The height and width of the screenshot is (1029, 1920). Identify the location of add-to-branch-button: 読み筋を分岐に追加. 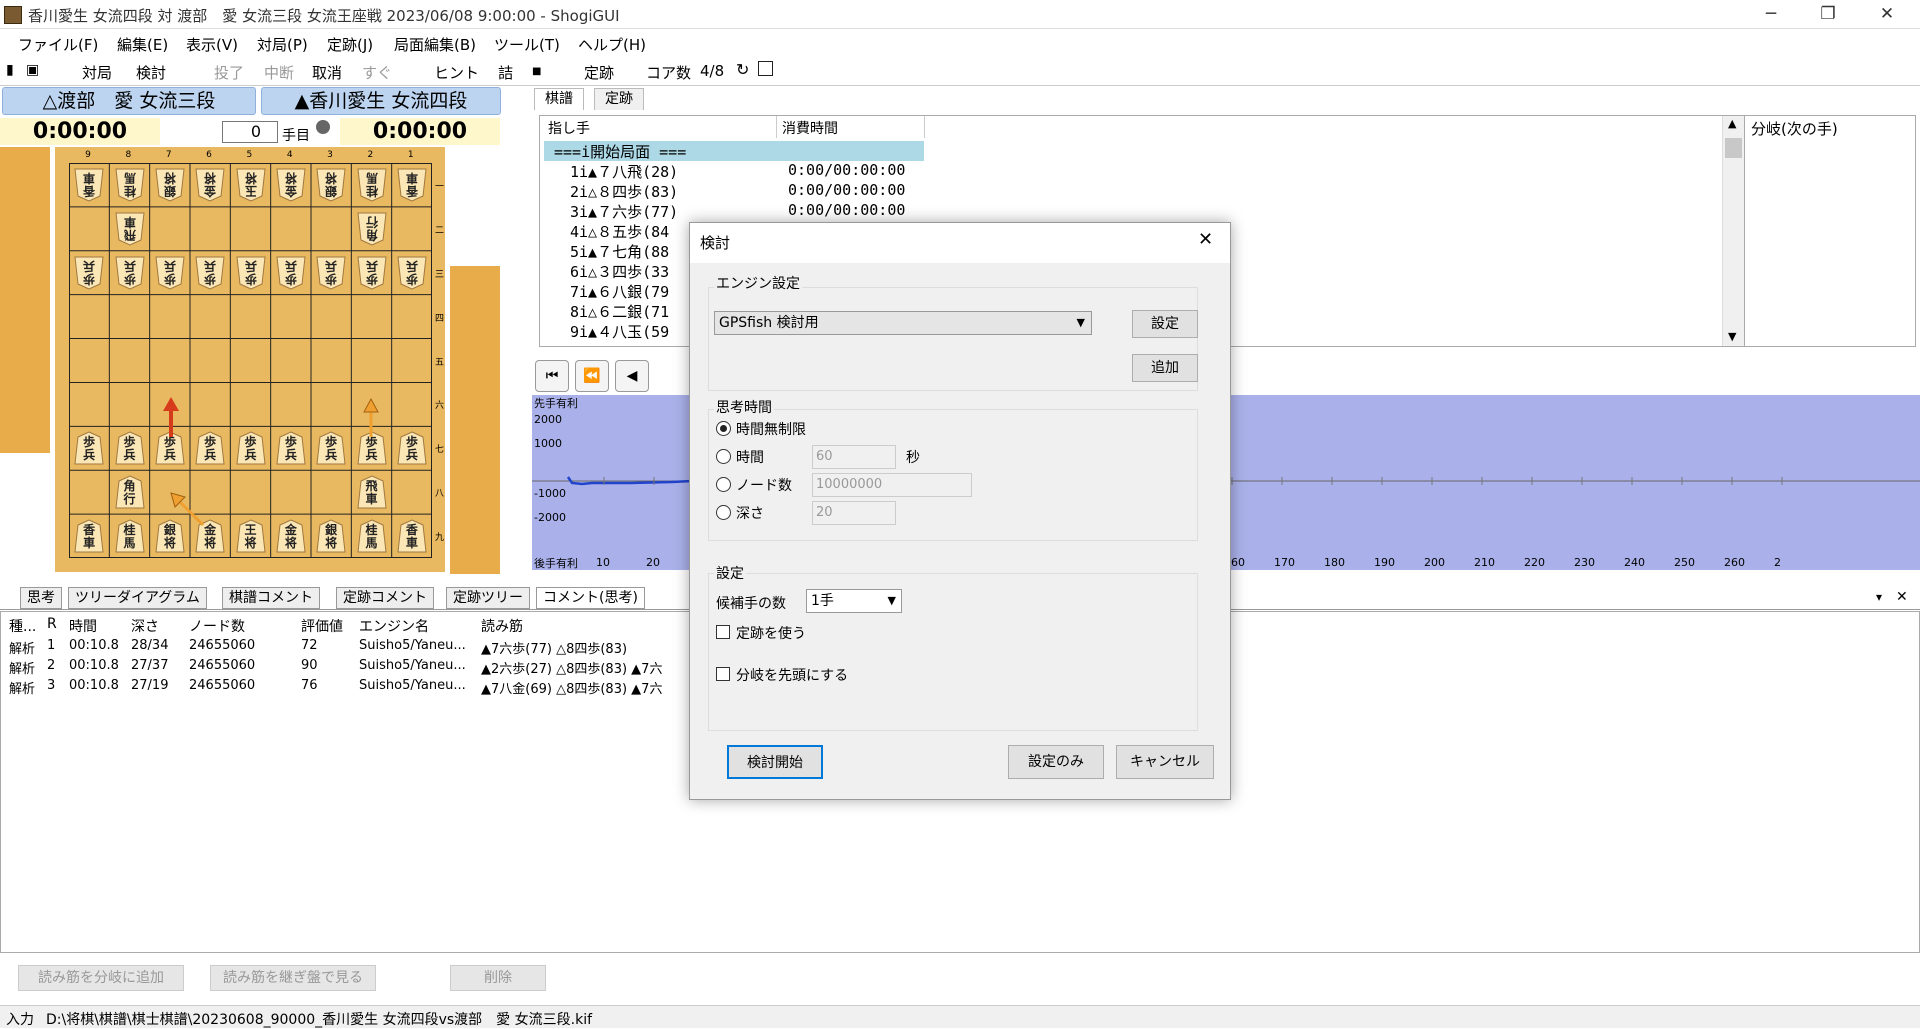
(101, 978).